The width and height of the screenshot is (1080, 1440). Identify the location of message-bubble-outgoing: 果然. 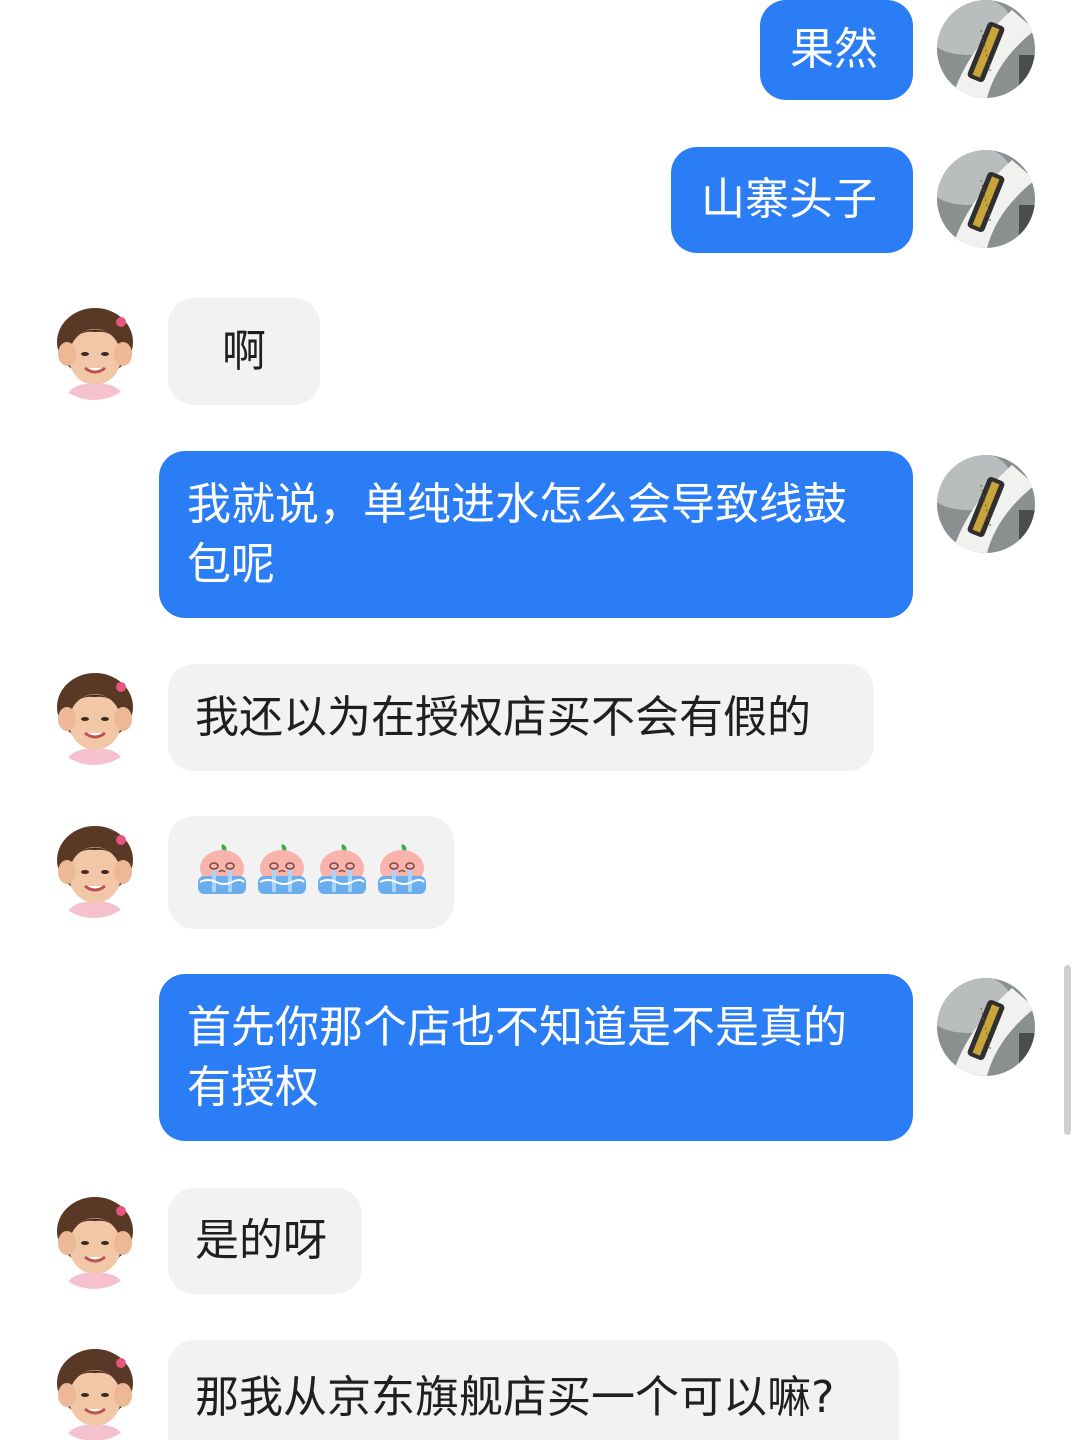
(836, 50).